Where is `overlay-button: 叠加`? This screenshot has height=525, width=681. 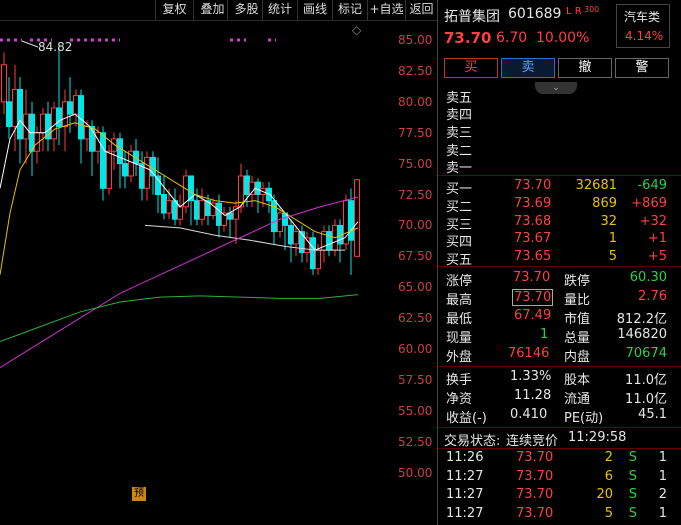
overlay-button: 叠加 is located at coordinates (212, 10).